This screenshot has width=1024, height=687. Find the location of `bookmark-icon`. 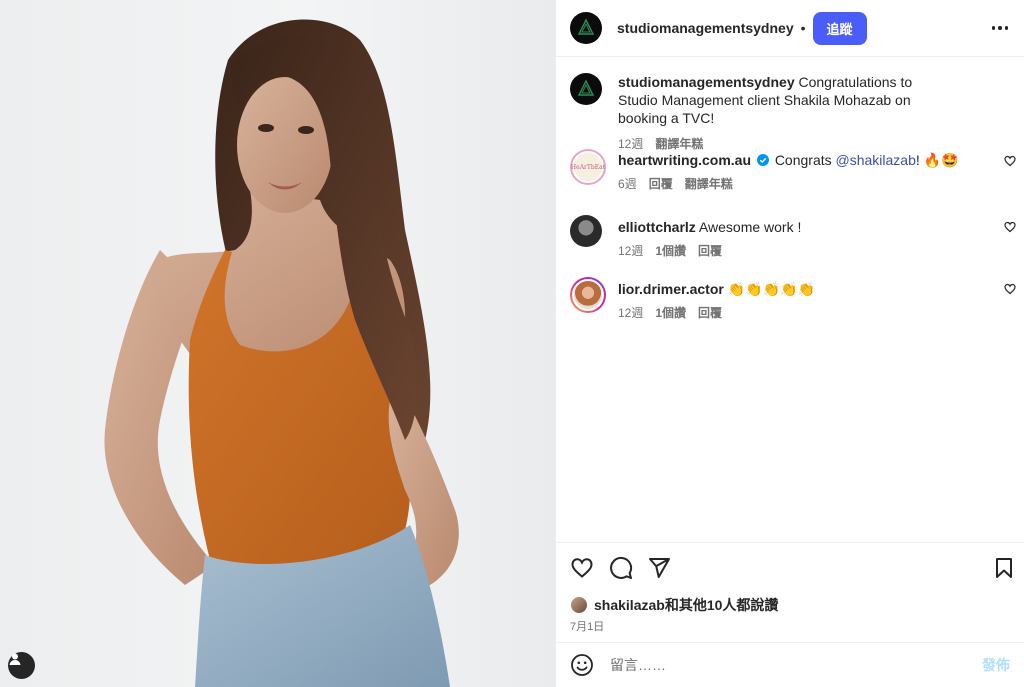

bookmark-icon is located at coordinates (1004, 568).